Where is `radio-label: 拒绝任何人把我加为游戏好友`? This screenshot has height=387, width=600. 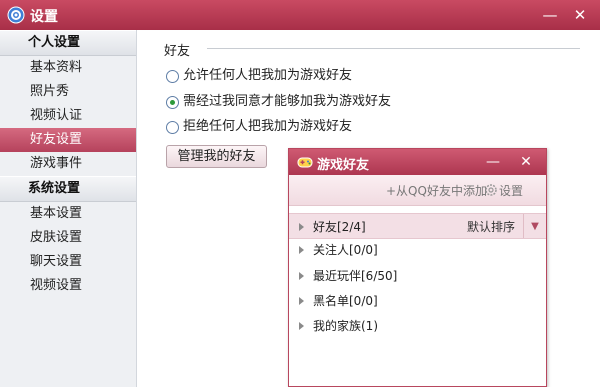 radio-label: 拒绝任何人把我加为游戏好友 is located at coordinates (268, 126).